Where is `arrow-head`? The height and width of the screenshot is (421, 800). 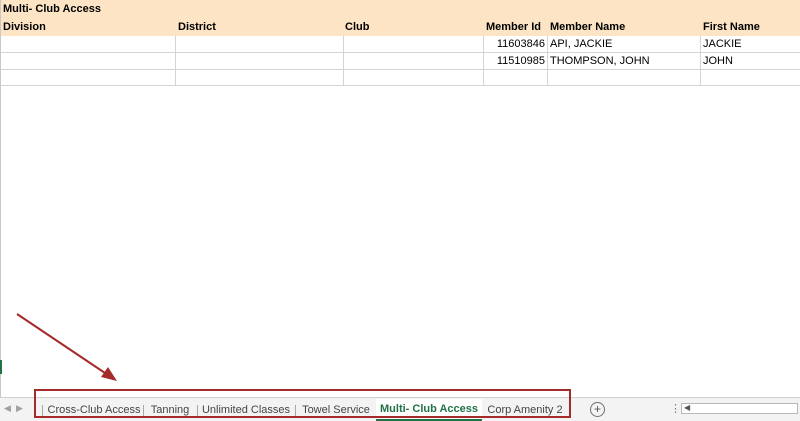
arrow-head is located at coordinates (109, 374).